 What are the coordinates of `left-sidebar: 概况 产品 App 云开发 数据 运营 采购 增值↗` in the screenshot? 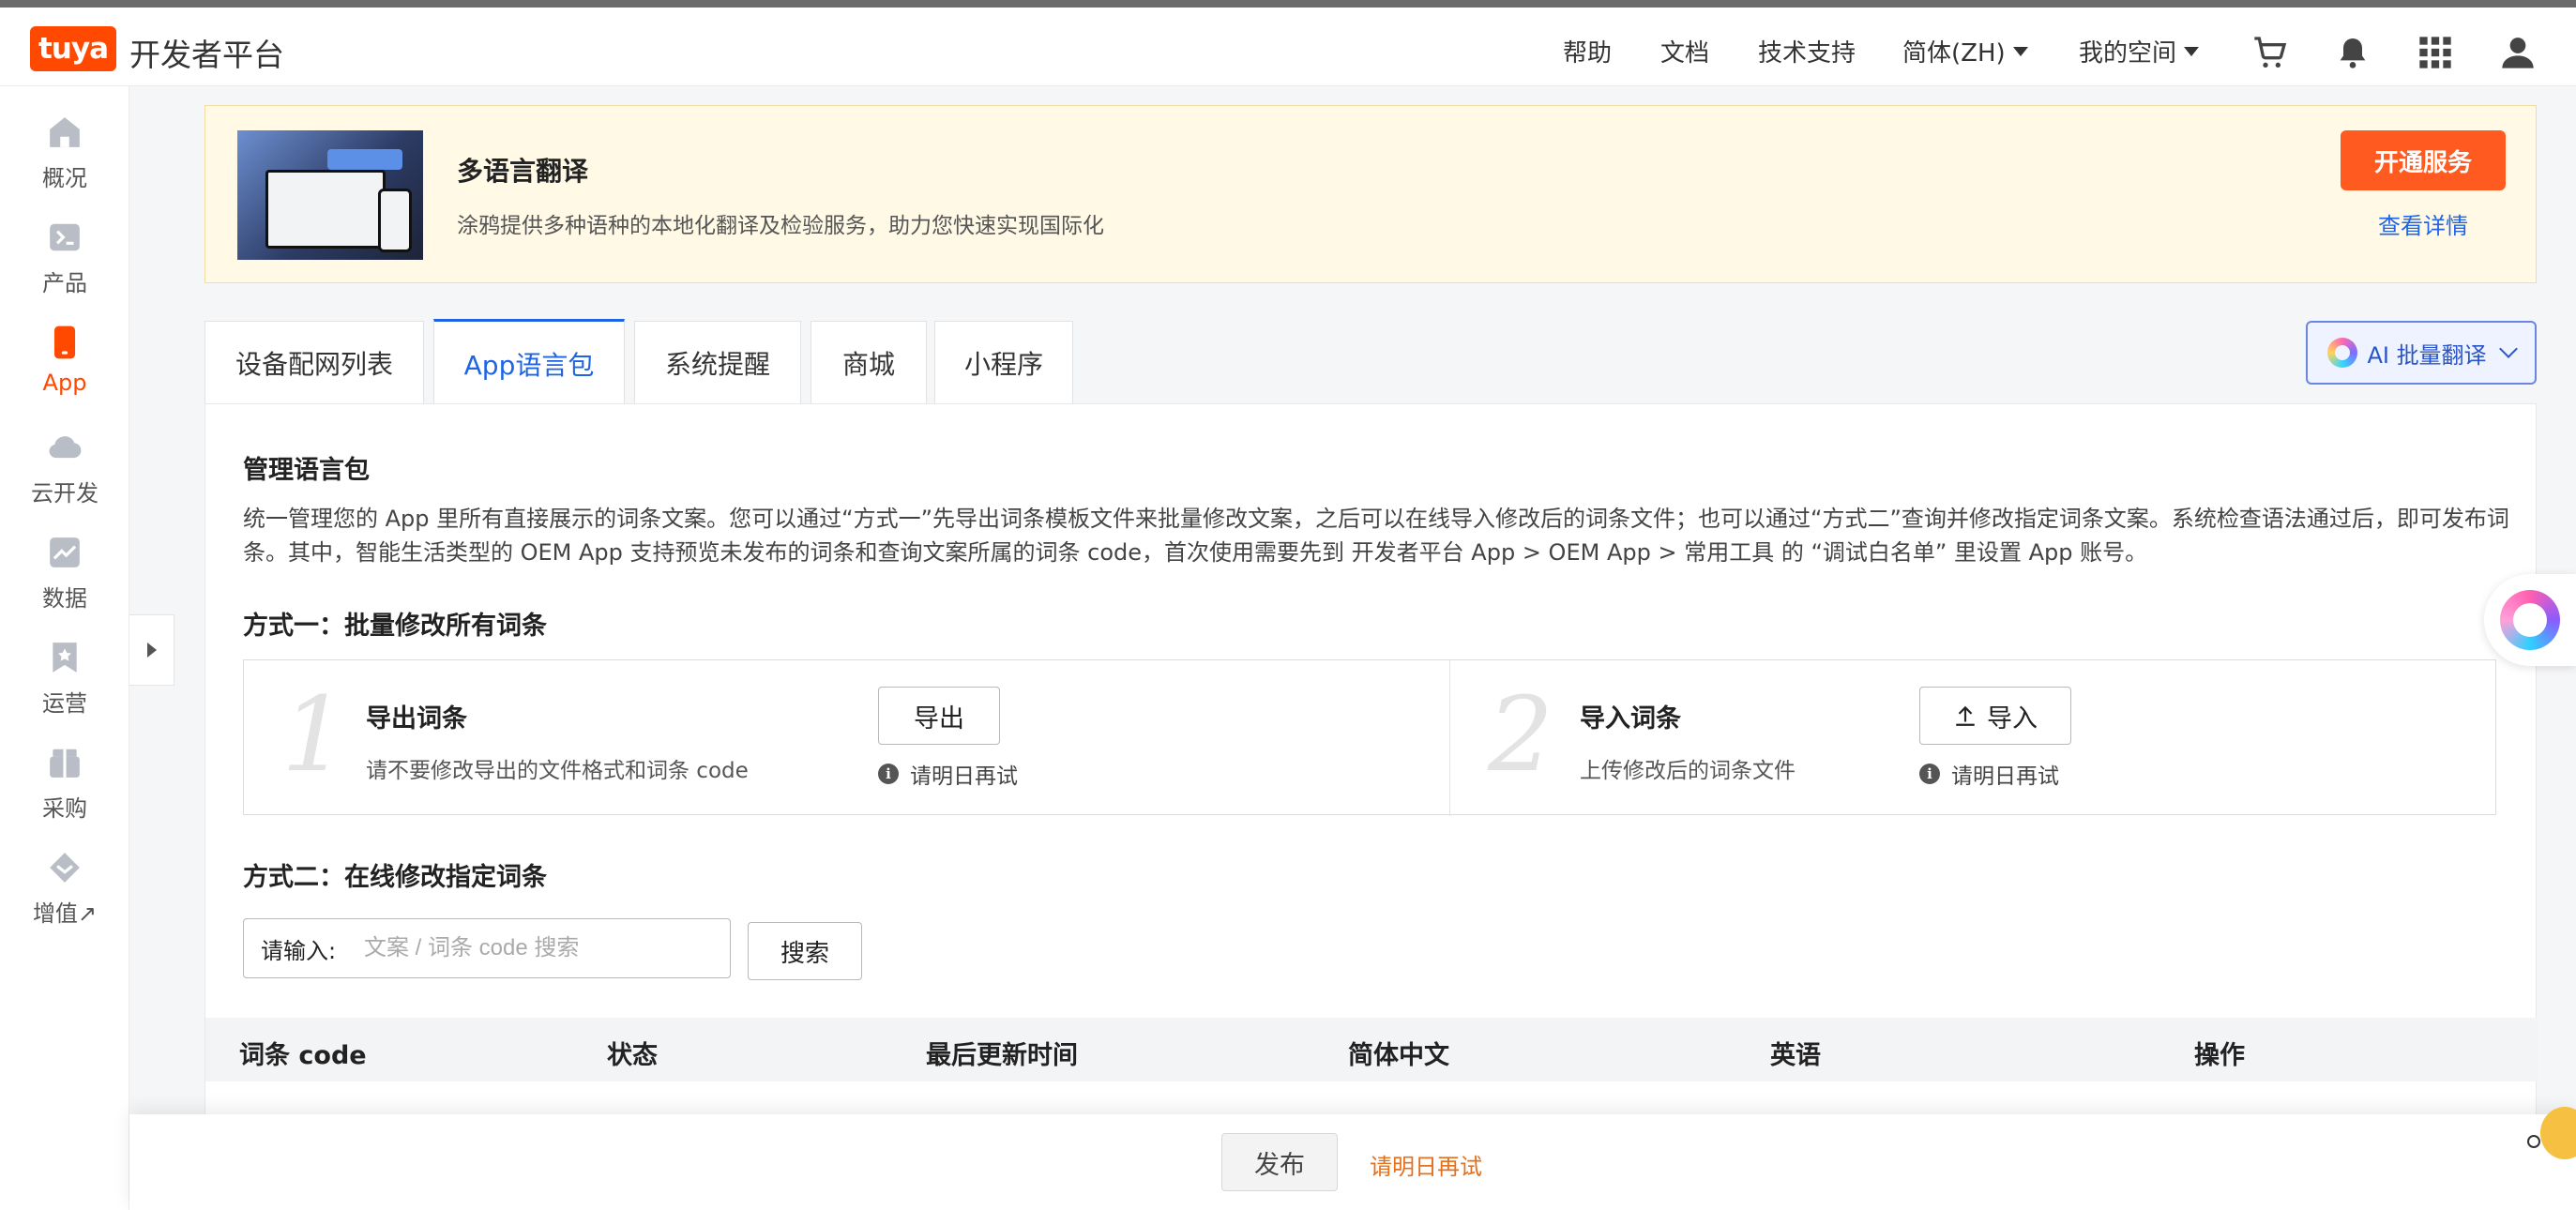 It's located at (64, 648).